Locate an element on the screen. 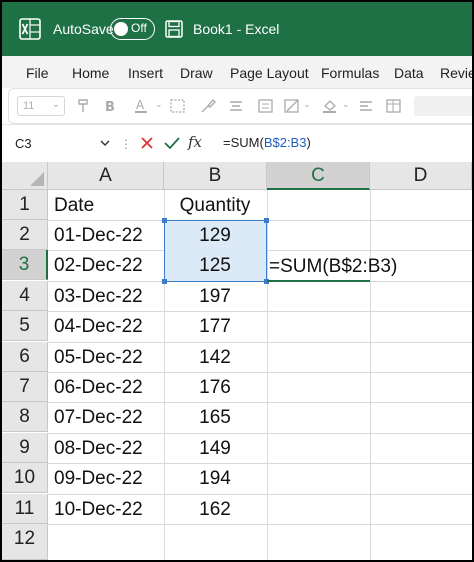 This screenshot has height=562, width=474. row-header: 9 is located at coordinates (25, 448).